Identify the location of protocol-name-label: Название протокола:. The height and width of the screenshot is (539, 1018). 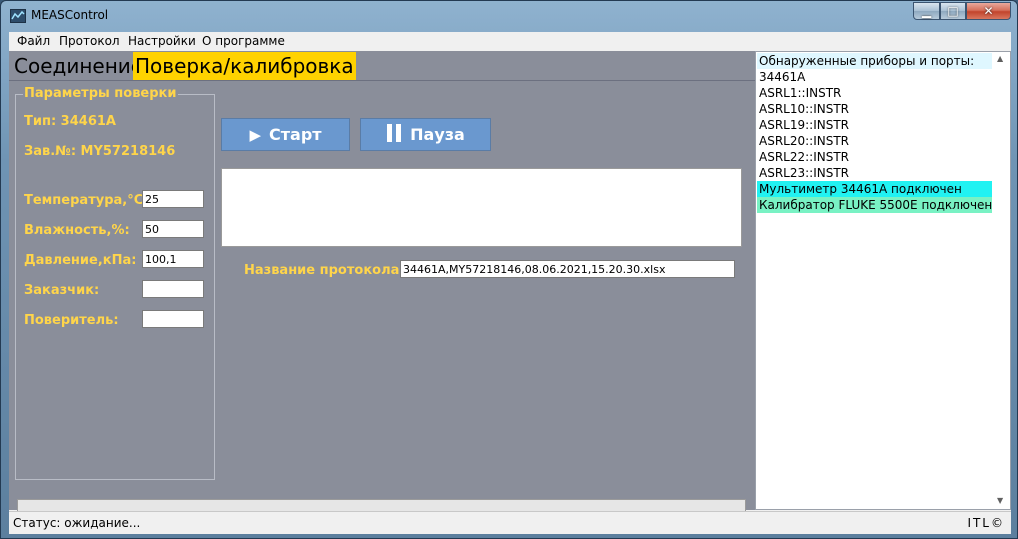
(324, 270).